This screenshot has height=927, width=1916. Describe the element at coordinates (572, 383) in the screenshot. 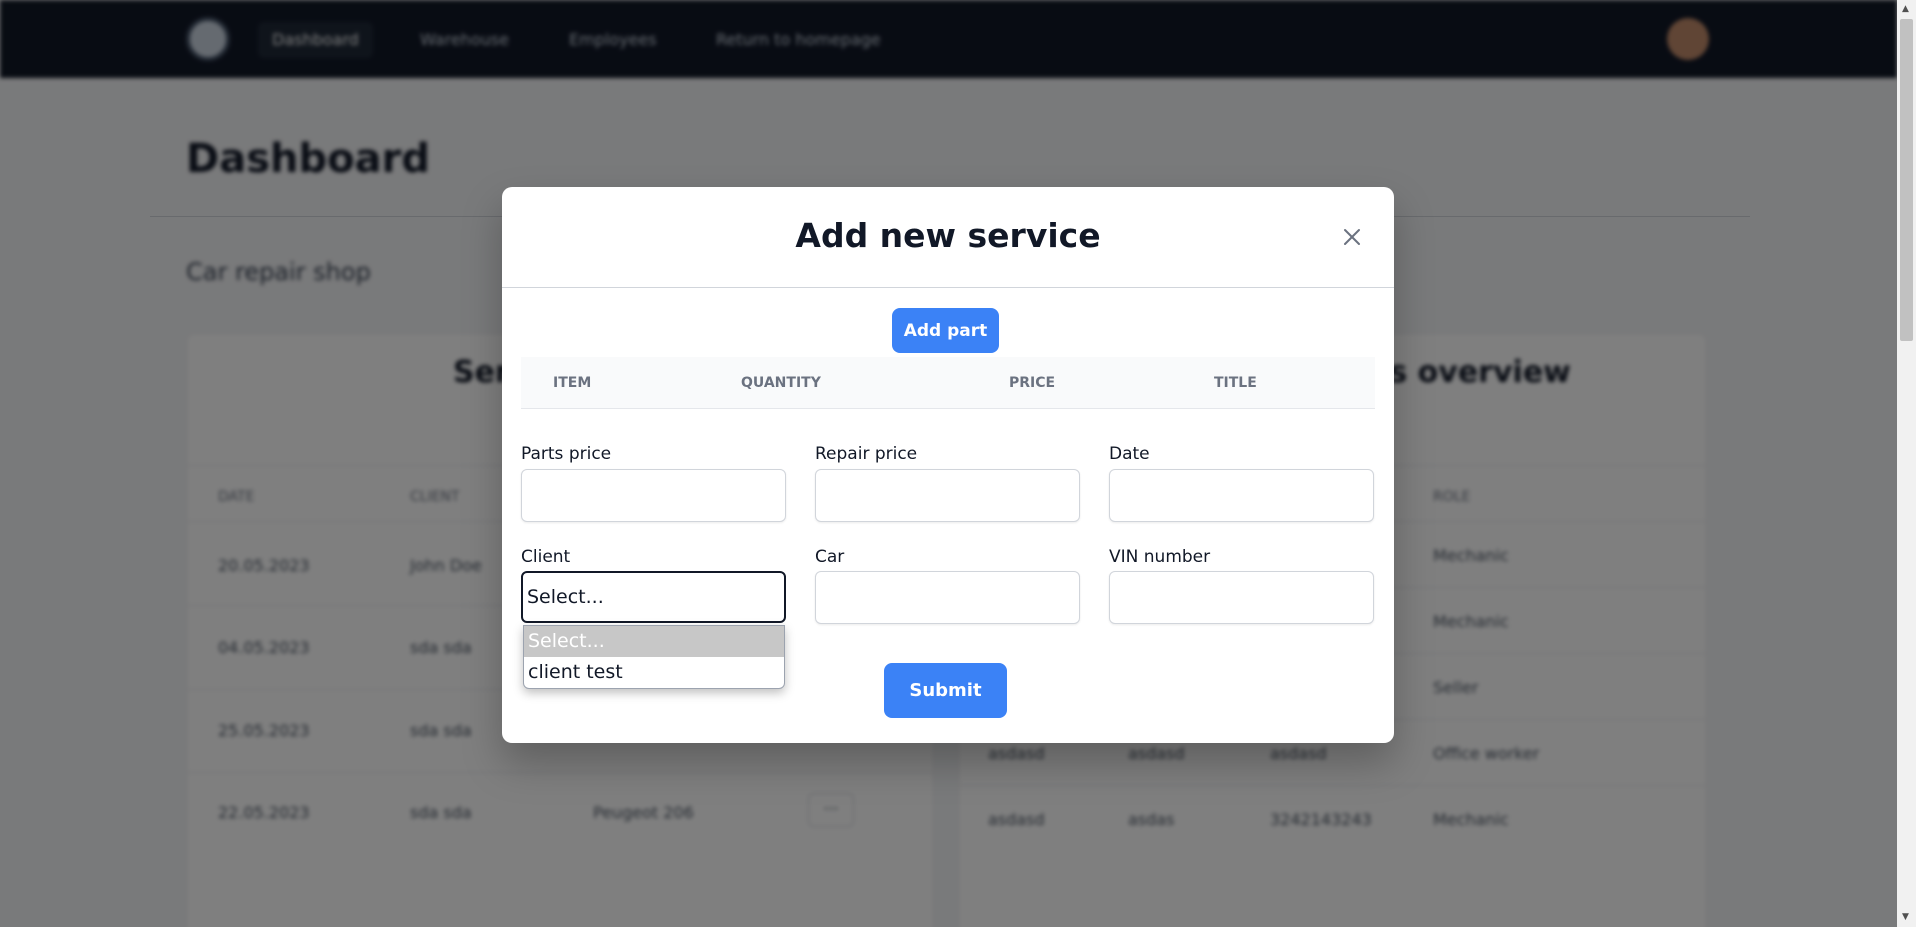

I see `parts-col-item: ITEM` at that location.